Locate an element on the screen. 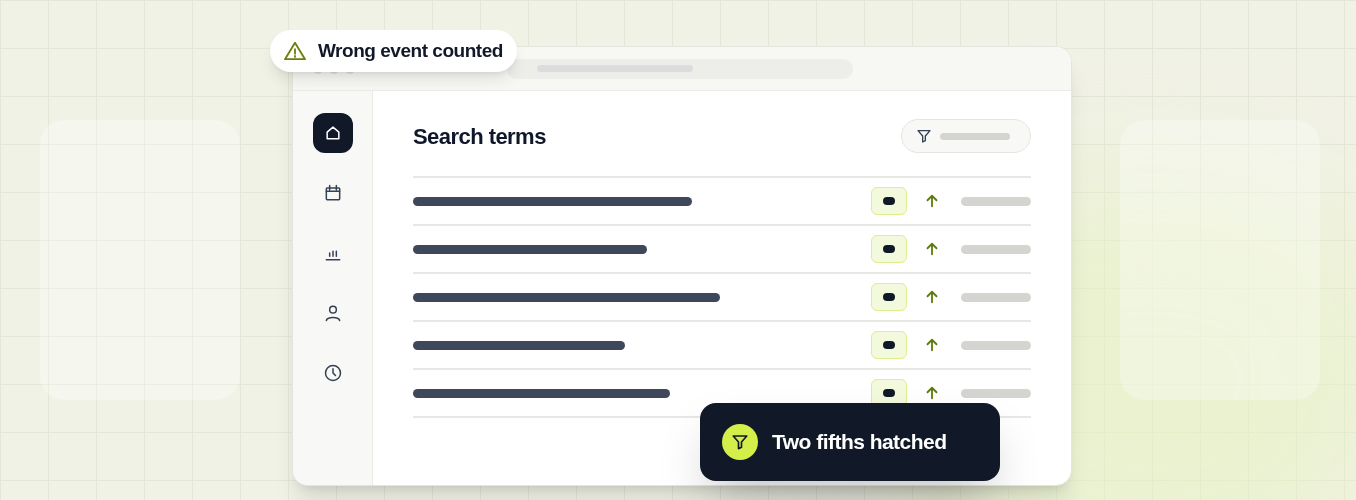 This screenshot has width=1356, height=500. placeholder-bar is located at coordinates (975, 136).